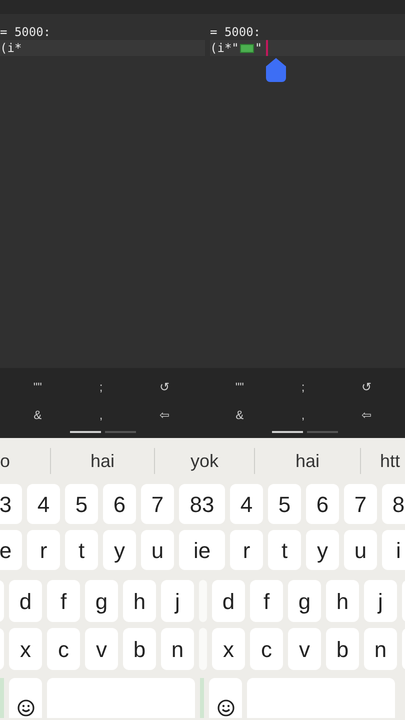 The width and height of the screenshot is (405, 720). What do you see at coordinates (276, 70) in the screenshot?
I see `cursor-handle` at bounding box center [276, 70].